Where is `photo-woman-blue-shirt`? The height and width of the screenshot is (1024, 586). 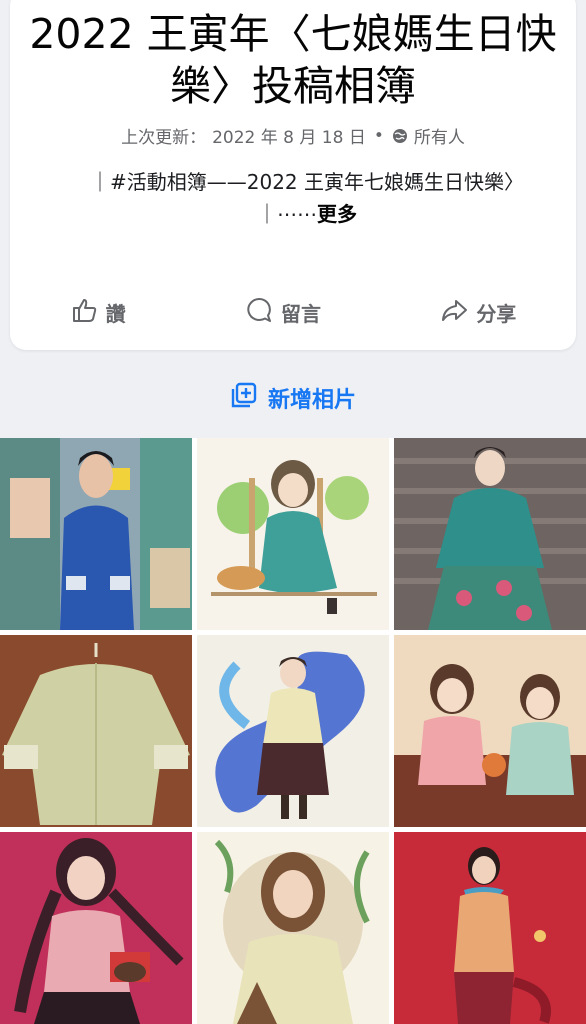
photo-woman-blue-shirt is located at coordinates (96, 534).